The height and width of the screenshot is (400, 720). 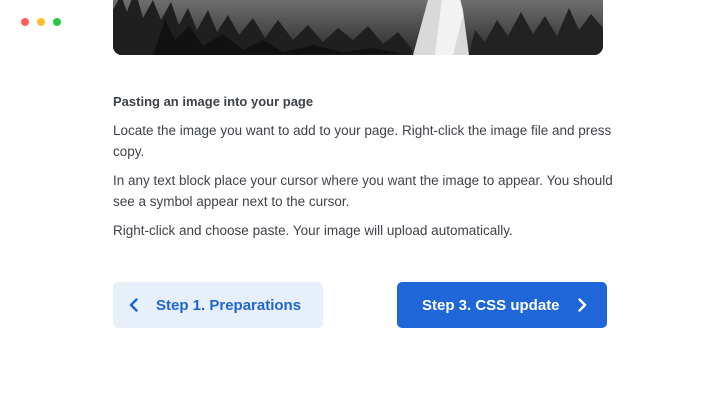 I want to click on previous-step-button: Step 1. Preparations, so click(x=218, y=305).